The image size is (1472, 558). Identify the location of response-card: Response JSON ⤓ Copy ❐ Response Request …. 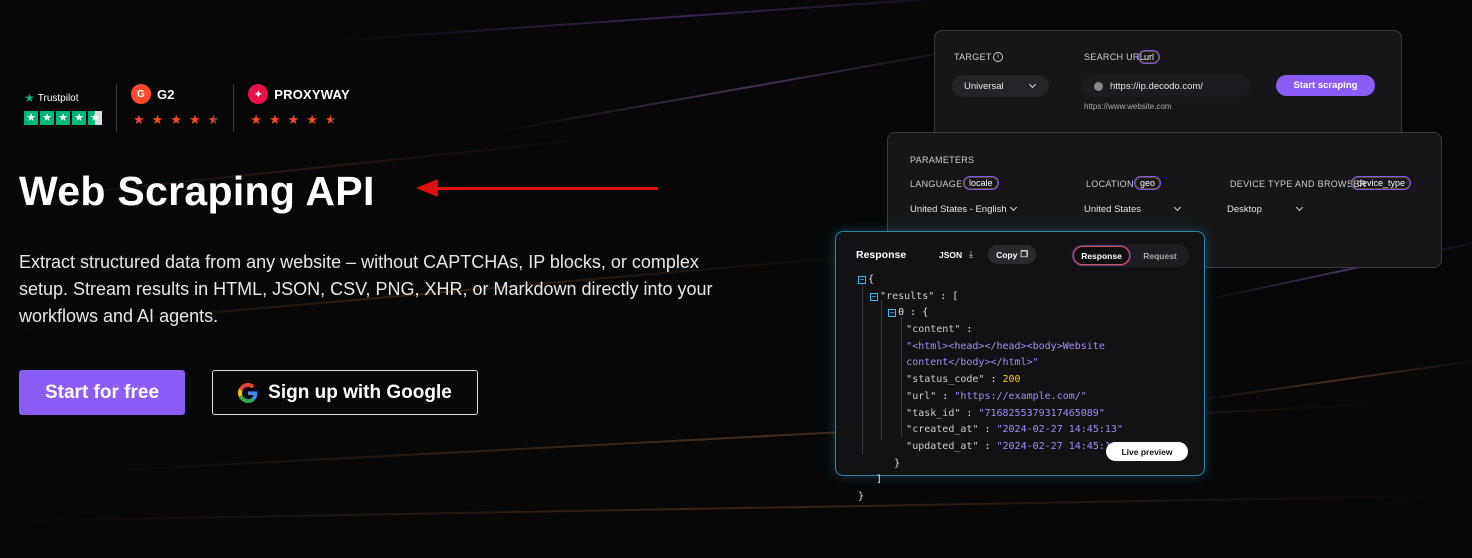
(1020, 366).